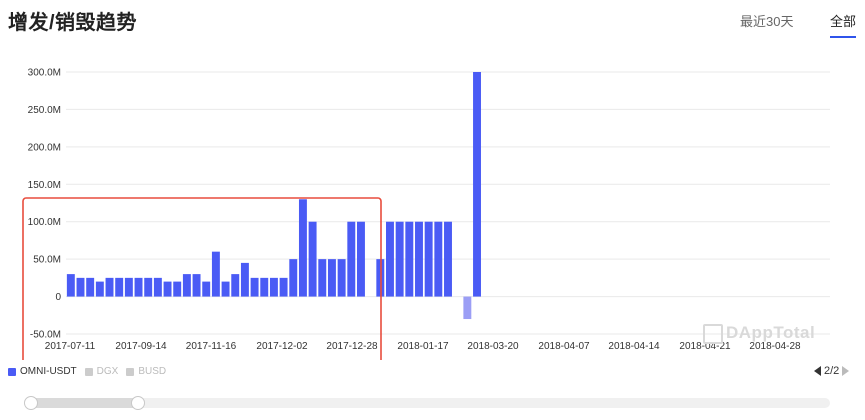 This screenshot has width=865, height=420. I want to click on pager-prev-icon, so click(817, 371).